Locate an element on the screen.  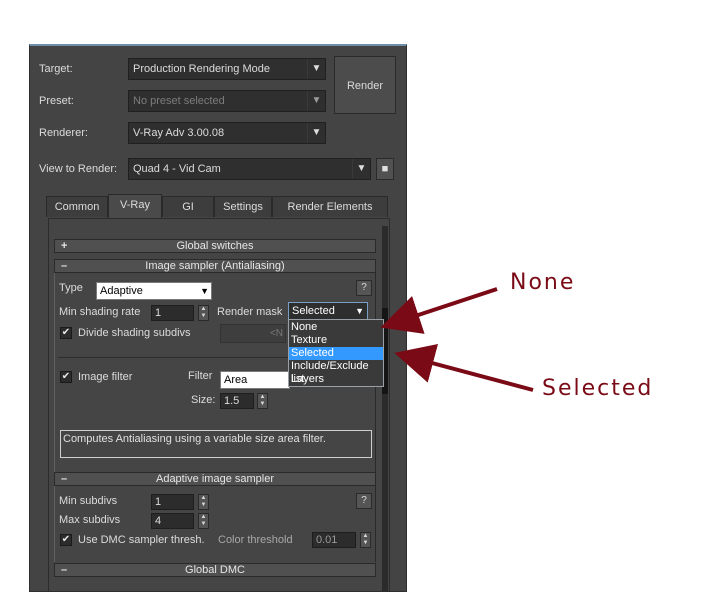
image-filter-checkbox: ✔ is located at coordinates (66, 377).